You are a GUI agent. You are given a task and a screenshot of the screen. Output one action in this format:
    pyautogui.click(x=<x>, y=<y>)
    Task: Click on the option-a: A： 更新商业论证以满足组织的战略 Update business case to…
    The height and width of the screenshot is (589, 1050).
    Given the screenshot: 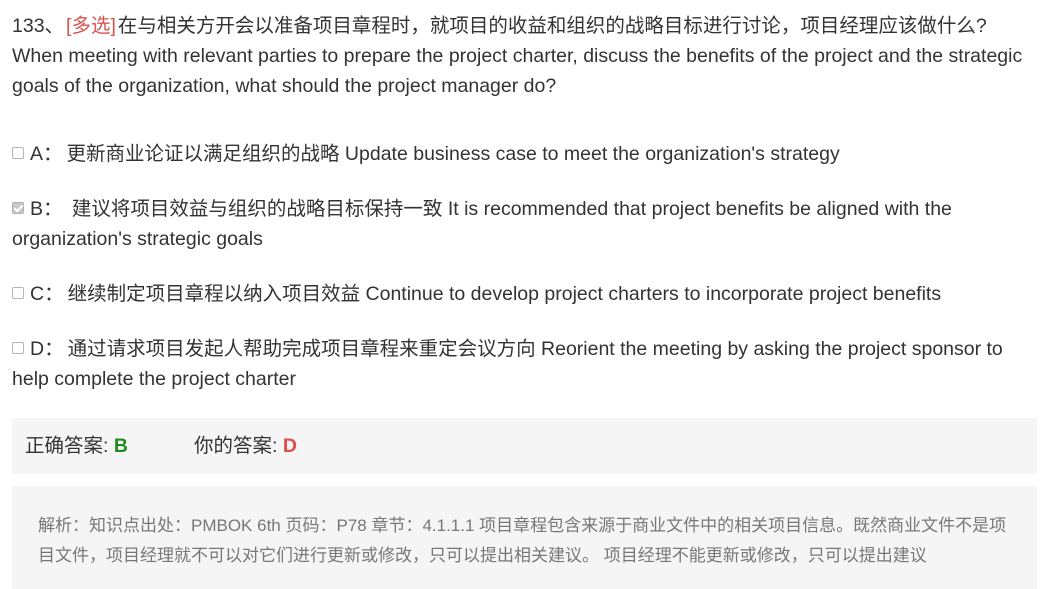 What is the action you would take?
    pyautogui.click(x=525, y=154)
    